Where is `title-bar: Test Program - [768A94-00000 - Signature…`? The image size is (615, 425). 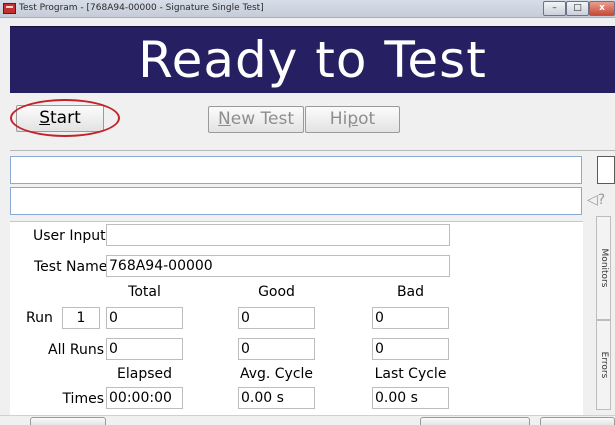
title-bar: Test Program - [768A94-00000 - Signature… is located at coordinates (307, 9).